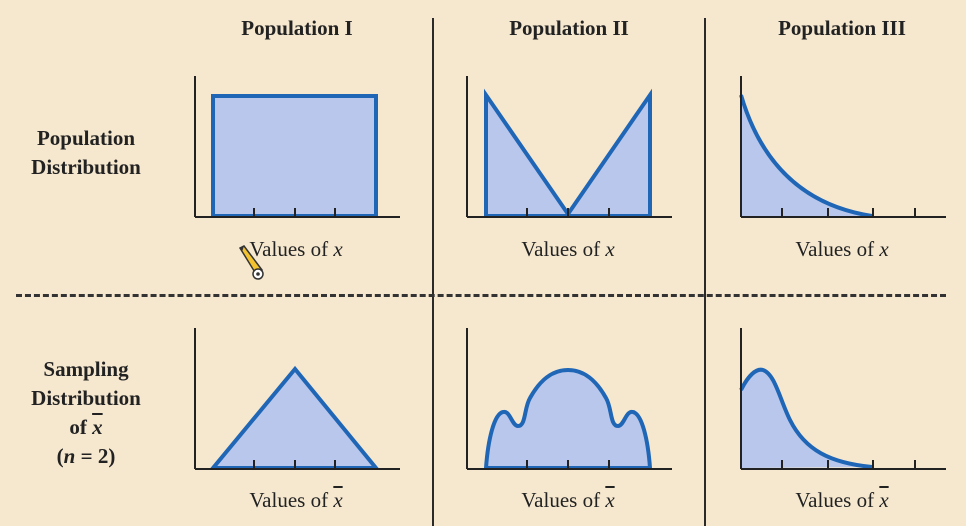 This screenshot has width=966, height=526. What do you see at coordinates (806, 155) in the screenshot?
I see `exponential-shape` at bounding box center [806, 155].